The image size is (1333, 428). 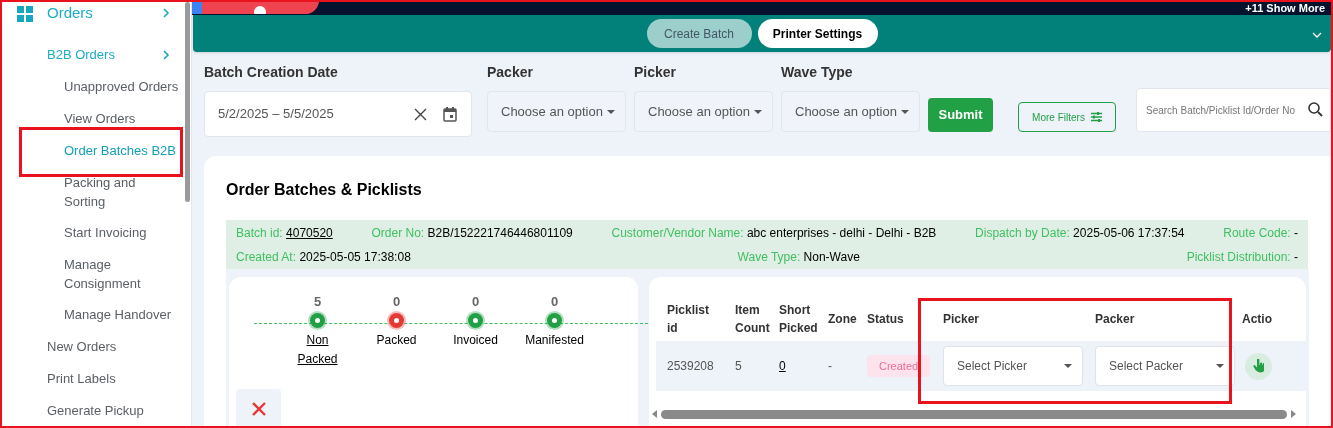 What do you see at coordinates (396, 340) in the screenshot?
I see `step-label: Packed` at bounding box center [396, 340].